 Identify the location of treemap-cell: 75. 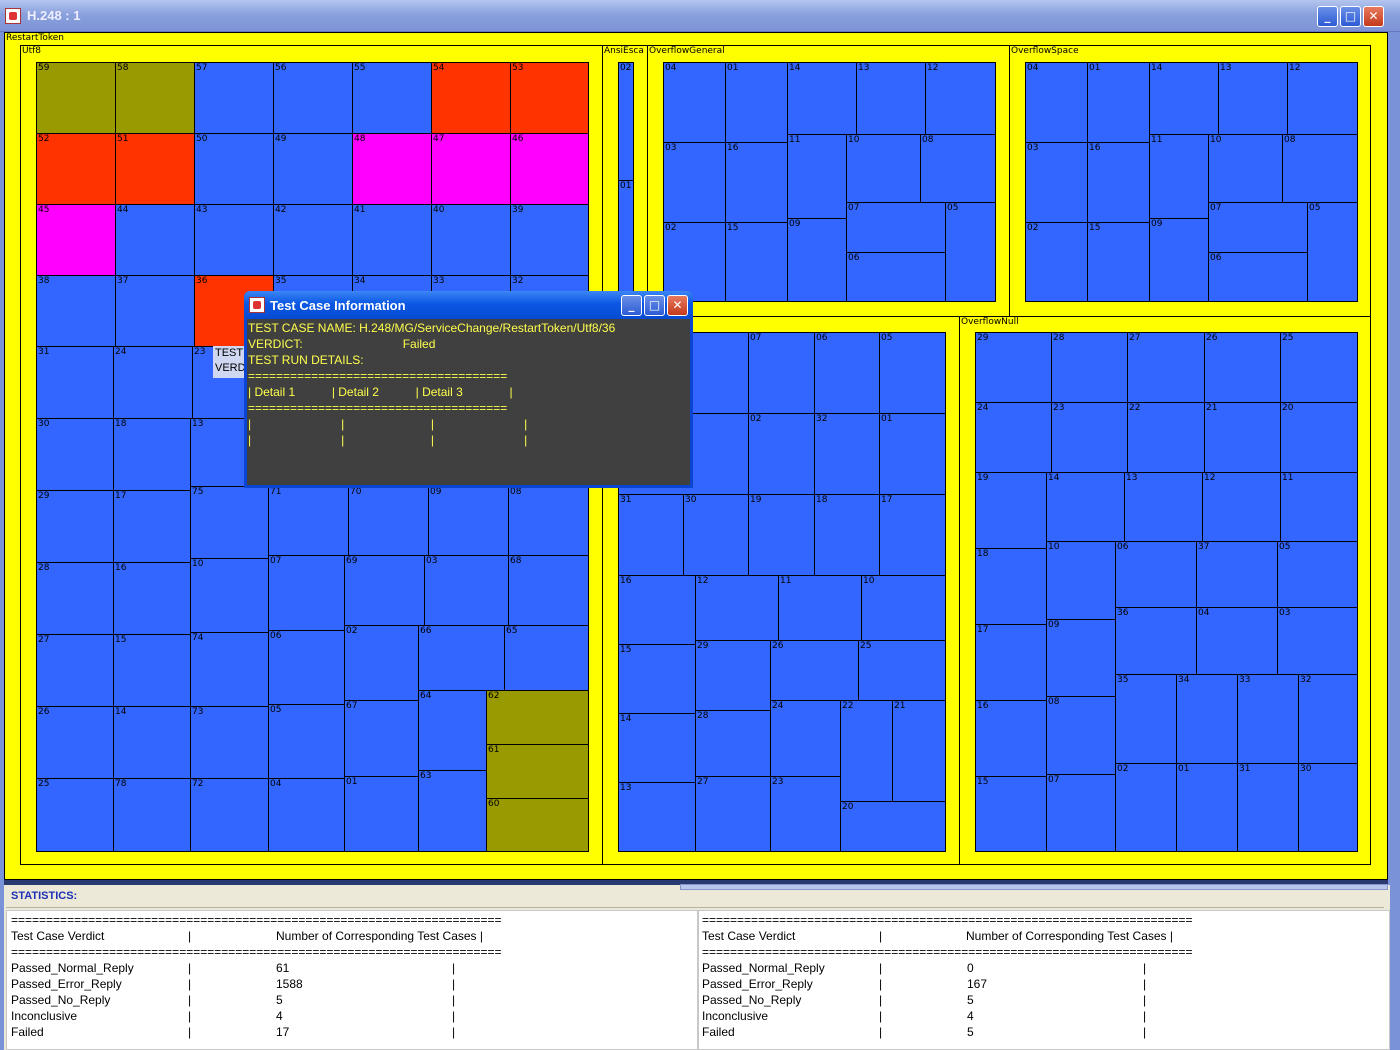
(229, 522).